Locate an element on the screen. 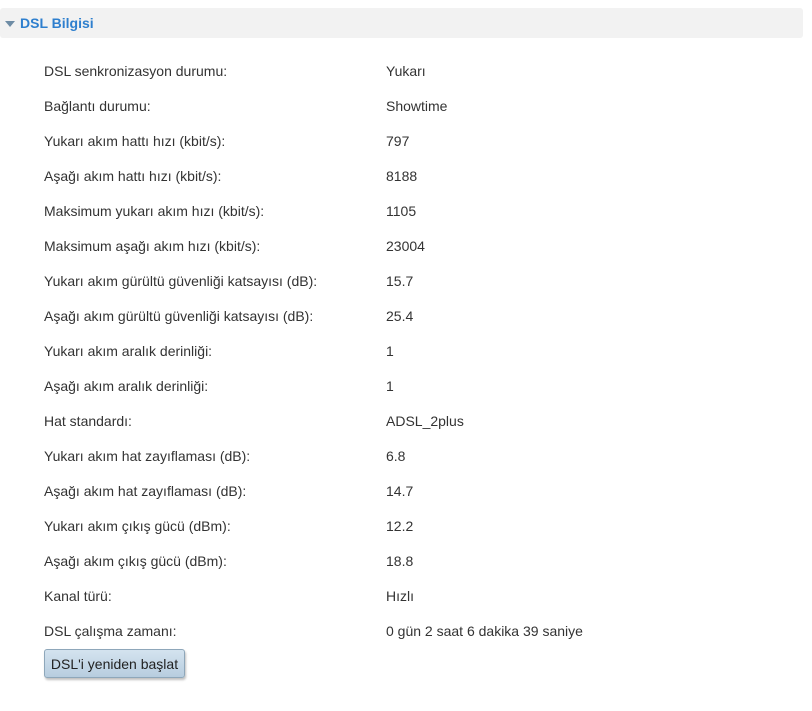 Image resolution: width=812 pixels, height=711 pixels. info-row: Yukarı akım aralık derinliği: 1 is located at coordinates (414, 350).